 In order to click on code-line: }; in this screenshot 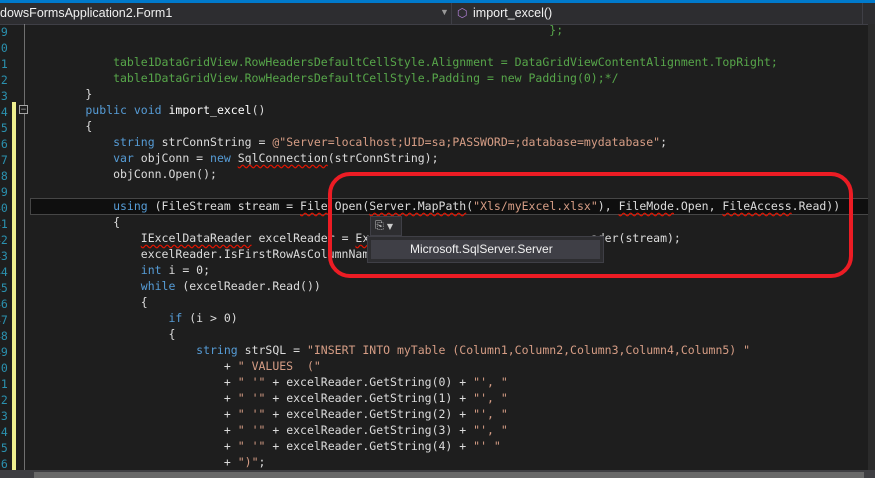, I will do `click(296, 30)`.